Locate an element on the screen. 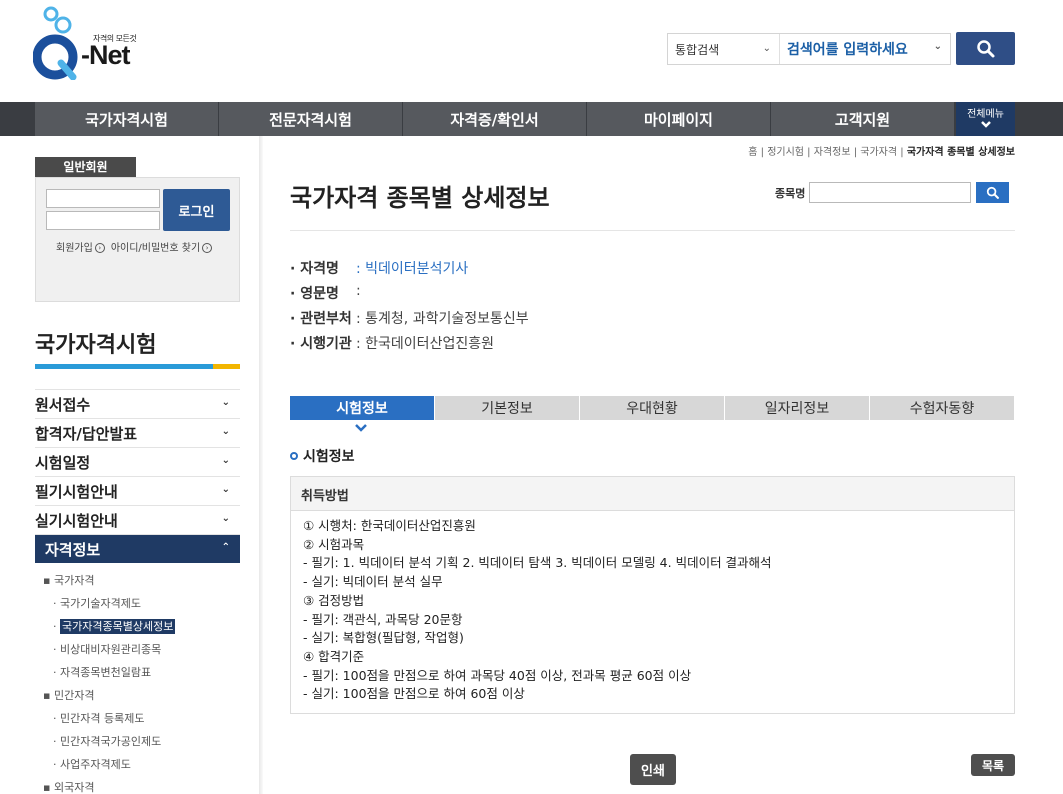 The image size is (1063, 794). item-search: 종목명 is located at coordinates (892, 192).